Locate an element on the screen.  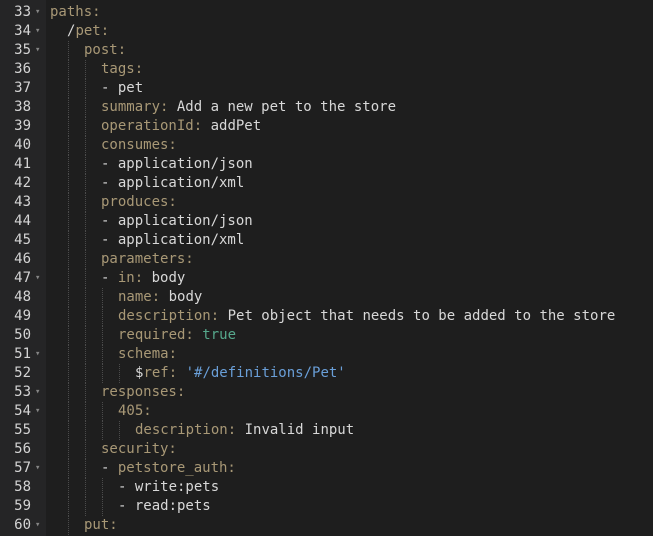
code-line: 40 consumes: is located at coordinates (326, 145).